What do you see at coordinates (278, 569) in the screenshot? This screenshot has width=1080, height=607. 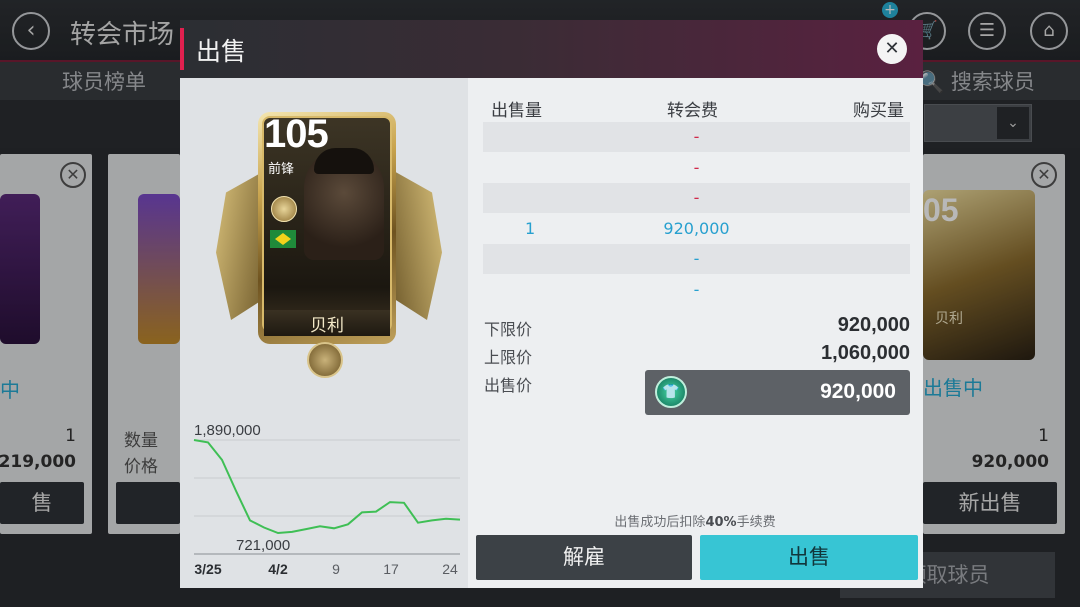 I see `x-tick-label: 4/2` at bounding box center [278, 569].